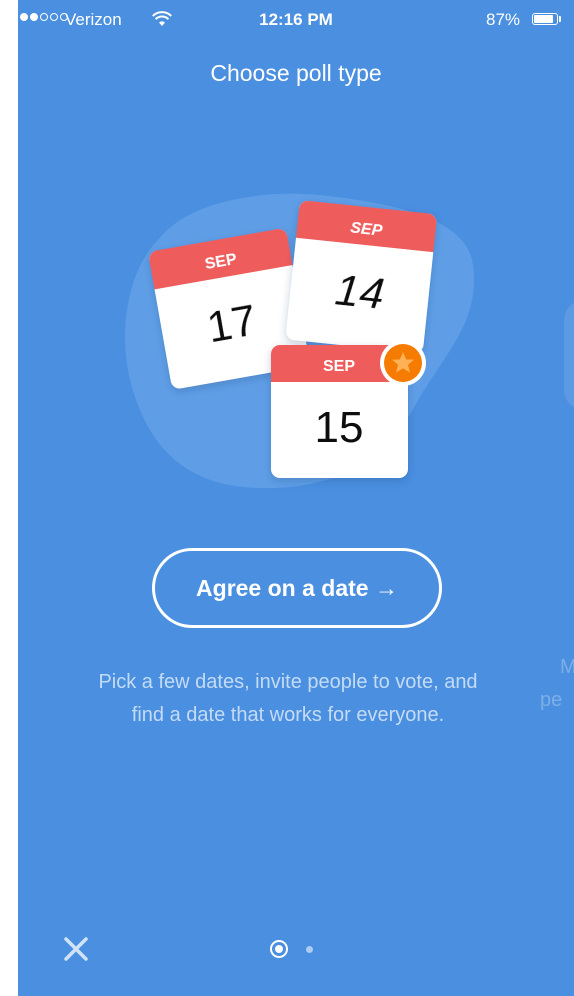 The image size is (574, 996). I want to click on battery-percentage: 87%, so click(503, 19).